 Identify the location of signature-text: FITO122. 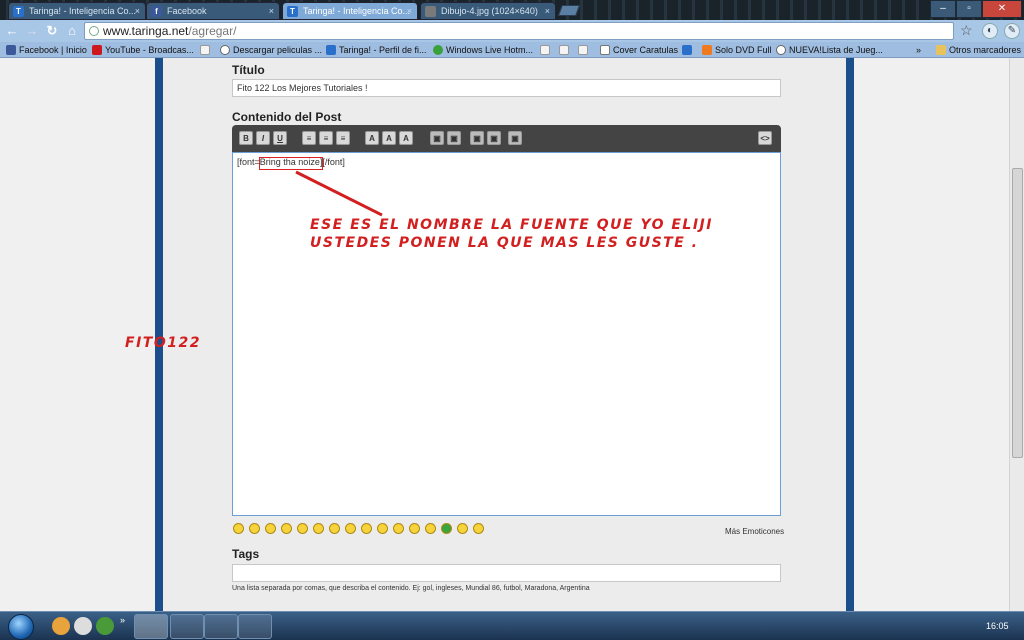
(163, 343).